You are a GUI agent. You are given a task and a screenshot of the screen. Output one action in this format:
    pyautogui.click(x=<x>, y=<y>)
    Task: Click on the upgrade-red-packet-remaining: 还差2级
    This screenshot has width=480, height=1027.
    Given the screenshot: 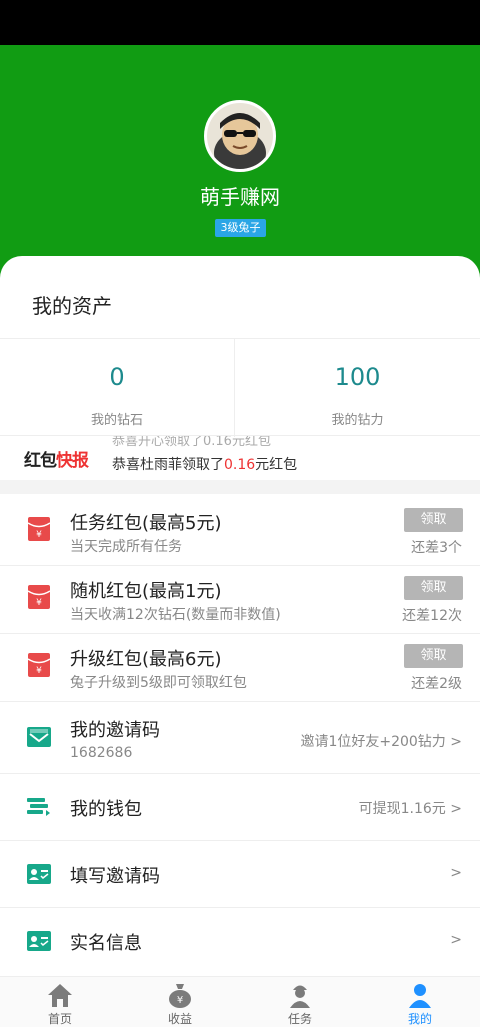 What is the action you would take?
    pyautogui.click(x=436, y=684)
    